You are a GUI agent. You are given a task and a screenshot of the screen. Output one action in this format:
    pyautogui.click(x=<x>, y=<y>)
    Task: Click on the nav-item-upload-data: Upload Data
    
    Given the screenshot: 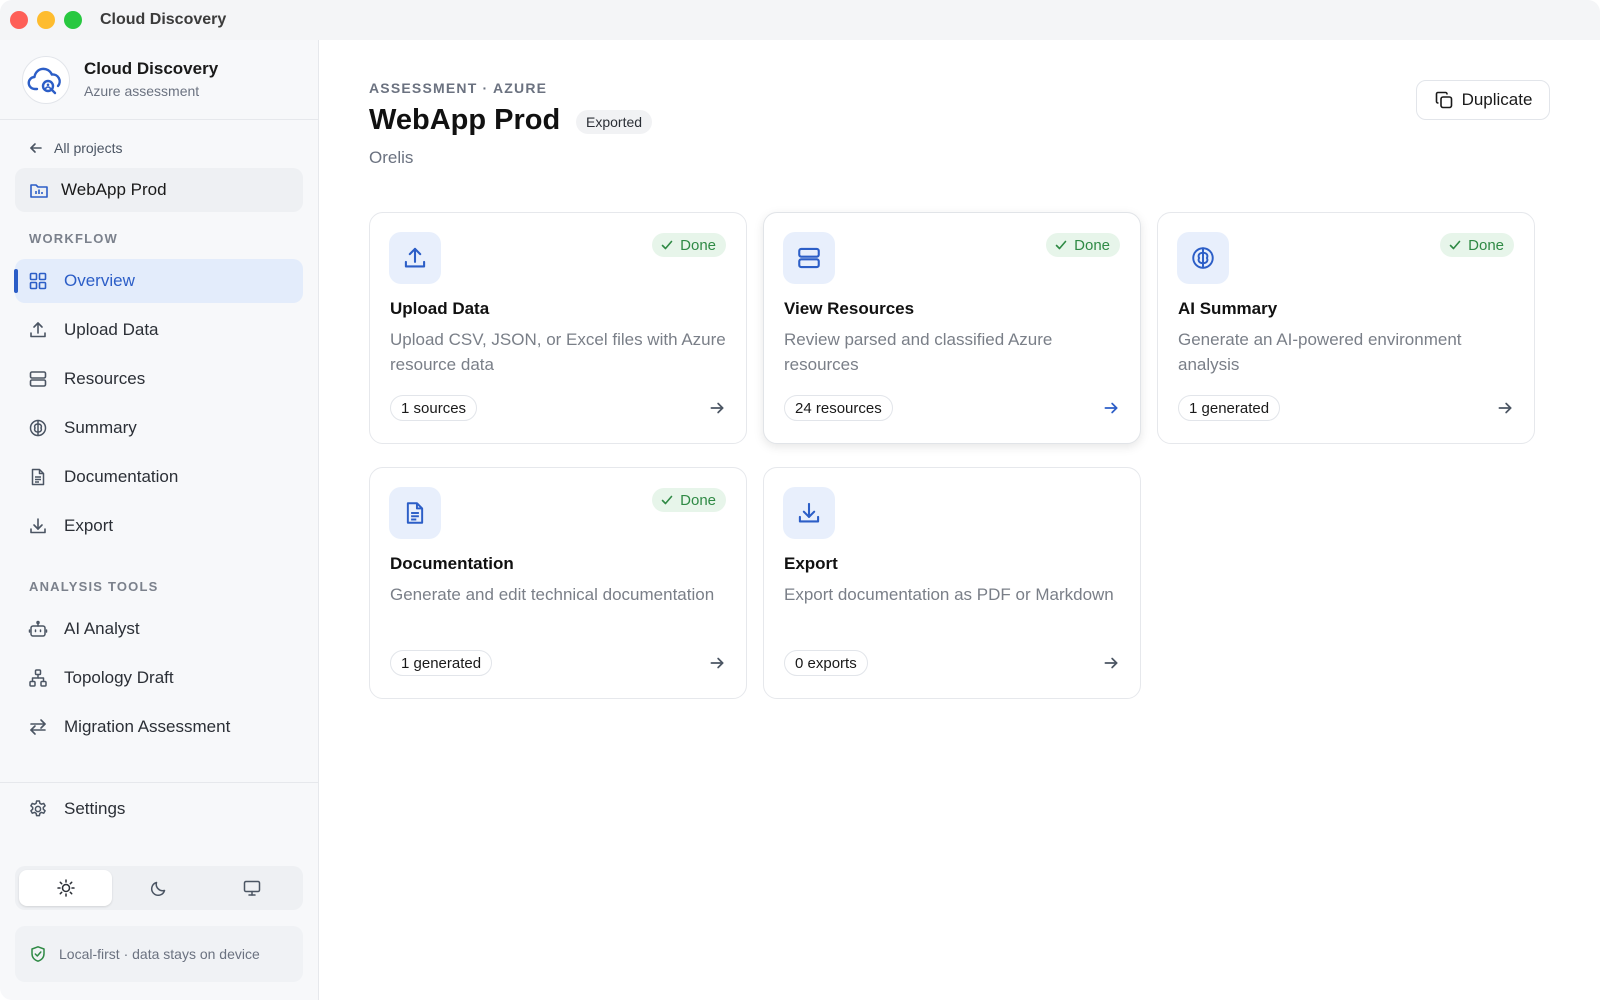 What is the action you would take?
    pyautogui.click(x=159, y=330)
    